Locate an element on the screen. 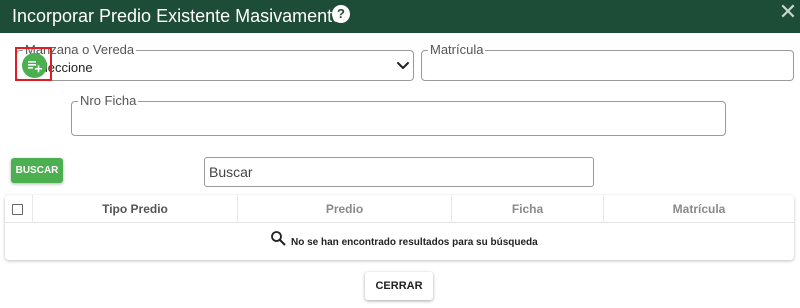 The image size is (800, 308). chevron-down-icon is located at coordinates (403, 65).